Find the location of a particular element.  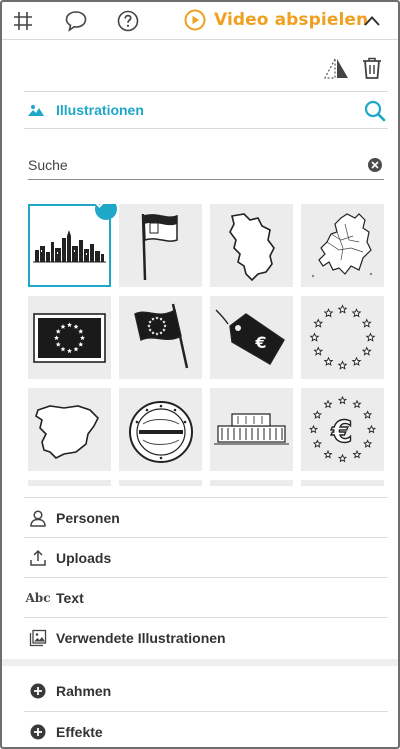

trash-icon is located at coordinates (372, 68).